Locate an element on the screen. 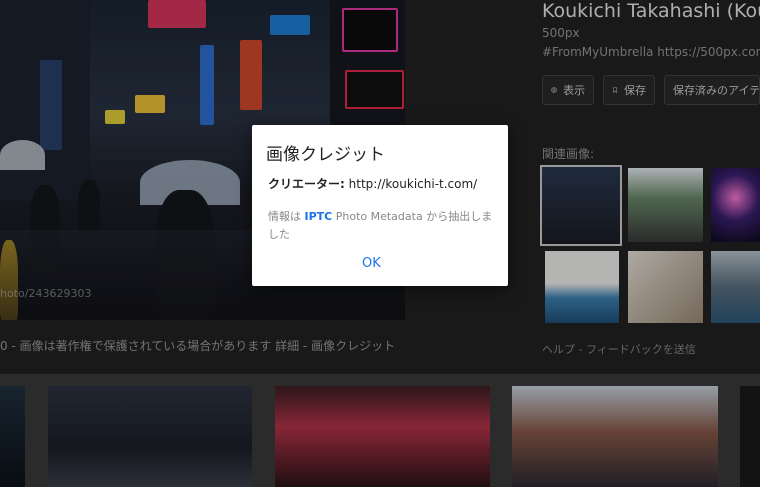  metadata-info: 情報は IPTC Photo Metadata から抽出しました is located at coordinates (383, 226).